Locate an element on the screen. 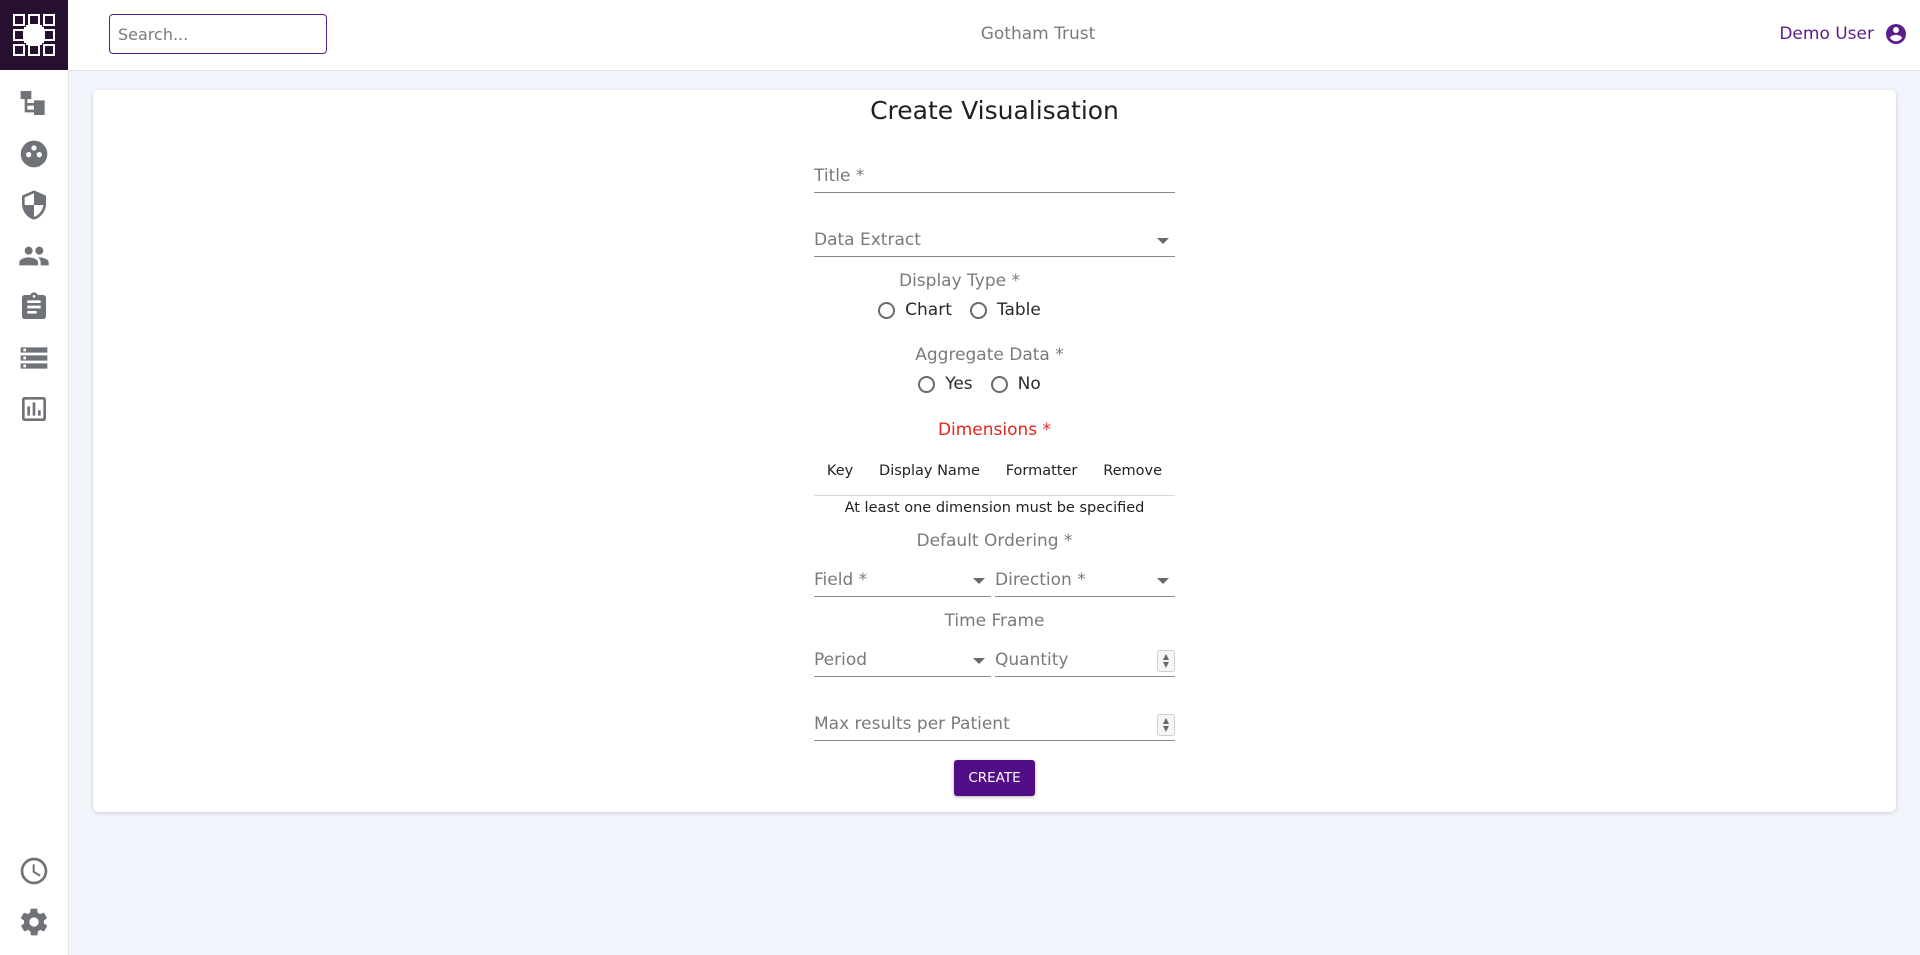  ordering-field-label: Field * is located at coordinates (841, 580).